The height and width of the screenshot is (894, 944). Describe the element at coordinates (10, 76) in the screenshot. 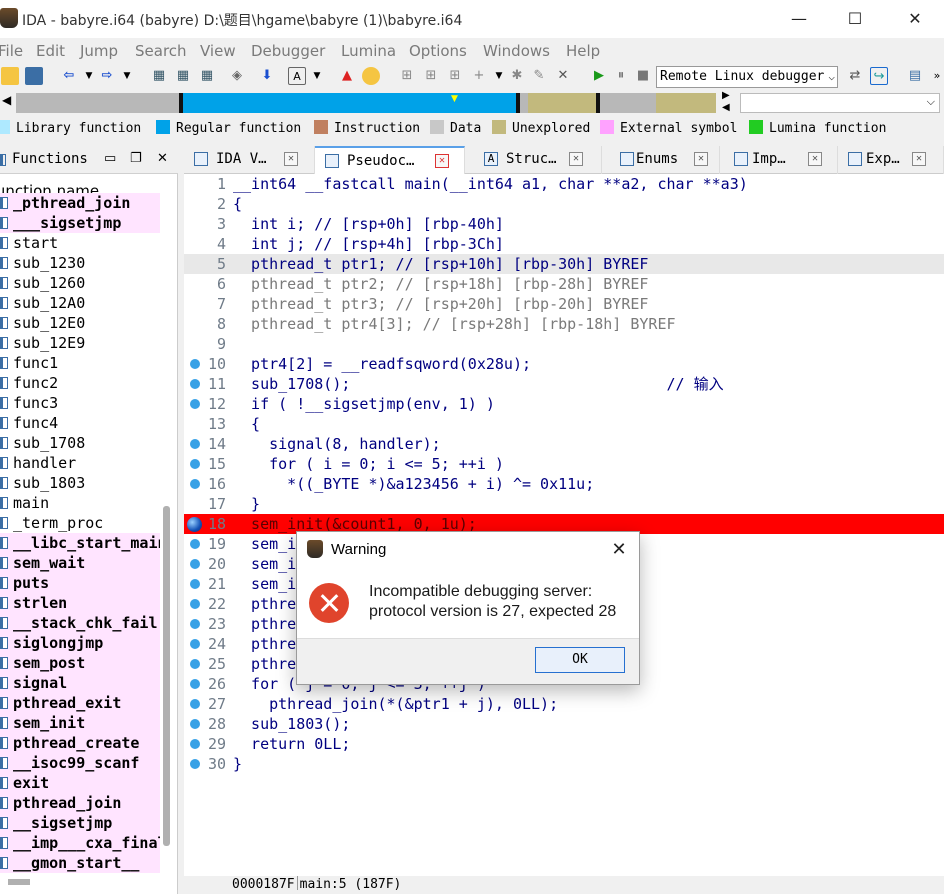

I see `open-icon` at that location.